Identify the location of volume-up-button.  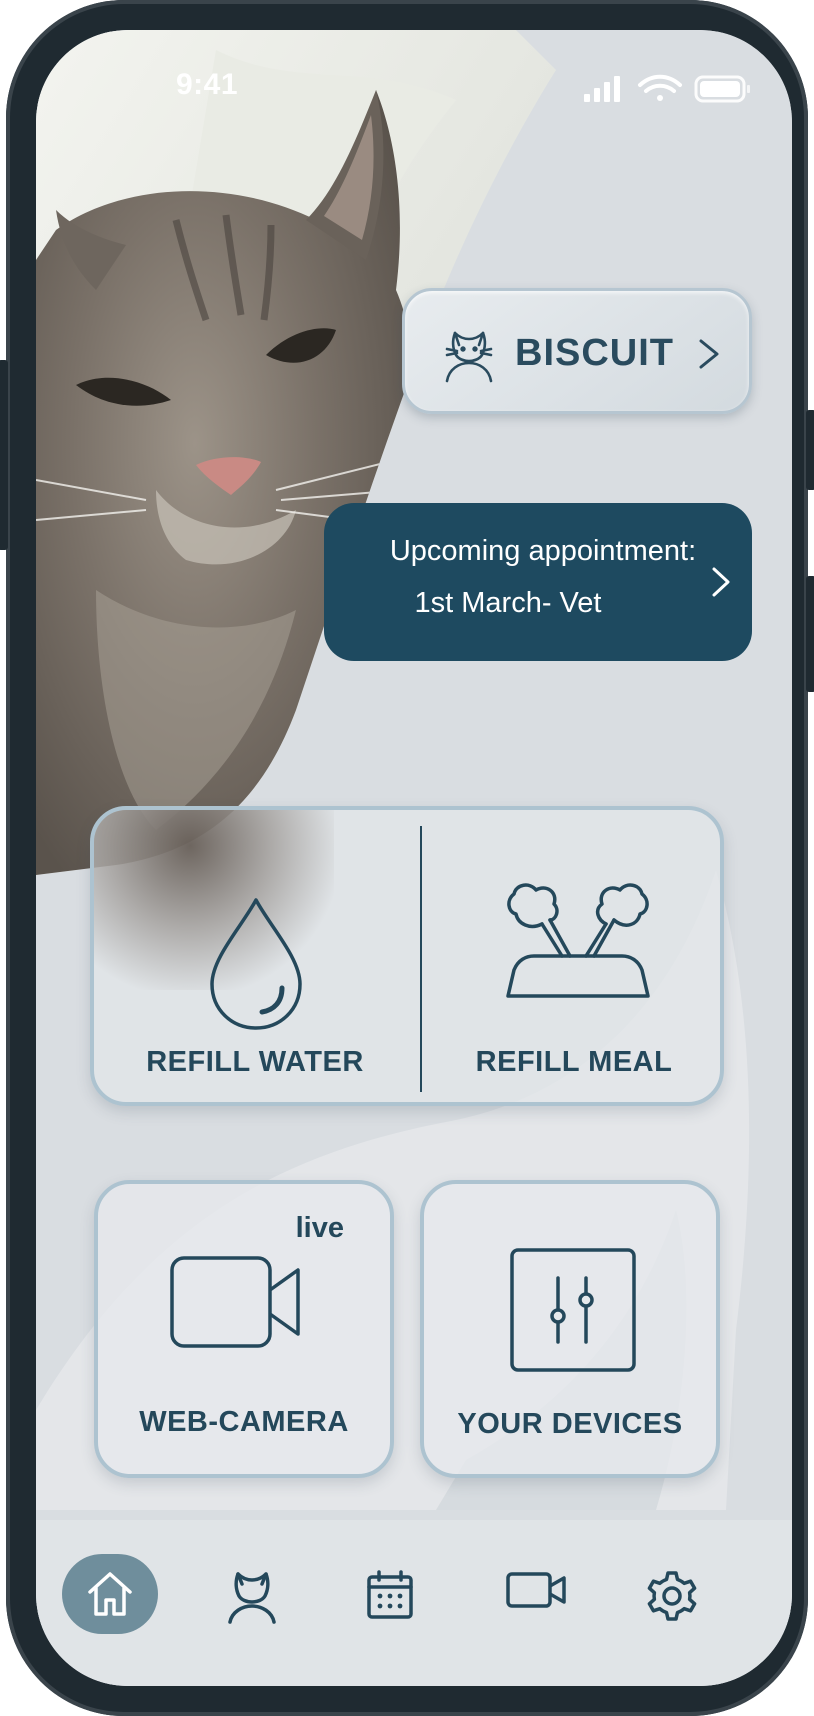
(810, 450).